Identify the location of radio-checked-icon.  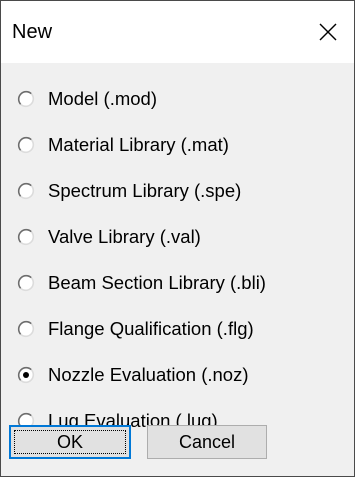
(26, 375).